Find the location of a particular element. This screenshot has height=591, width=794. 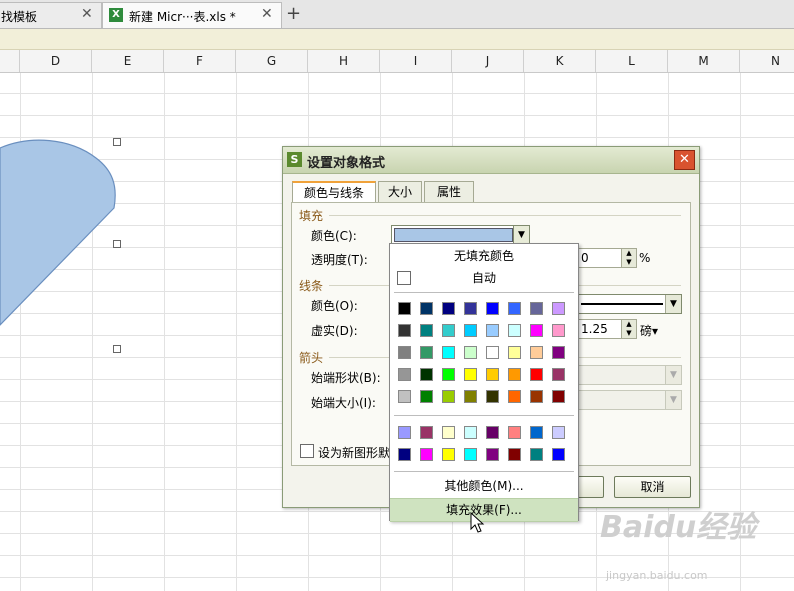

column-header-cell: E is located at coordinates (128, 61).